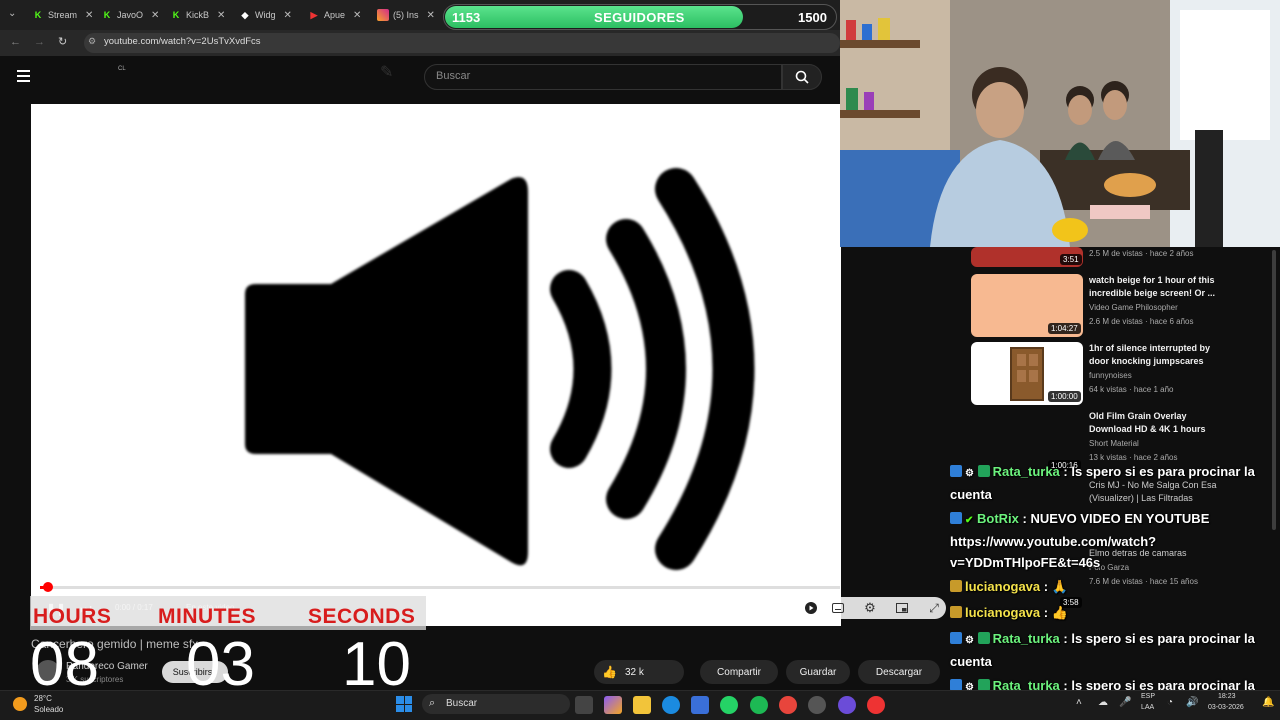 The image size is (1280, 720). I want to click on subscriber-badge-icon, so click(983, 638).